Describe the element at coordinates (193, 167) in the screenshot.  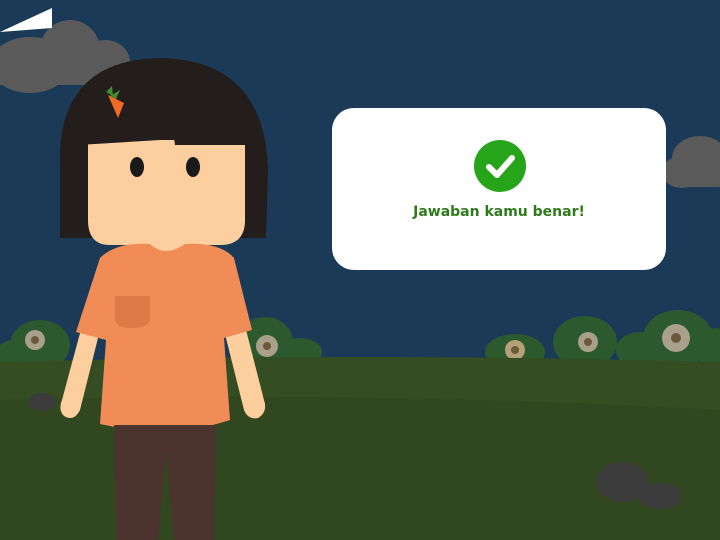
I see `right-eye` at that location.